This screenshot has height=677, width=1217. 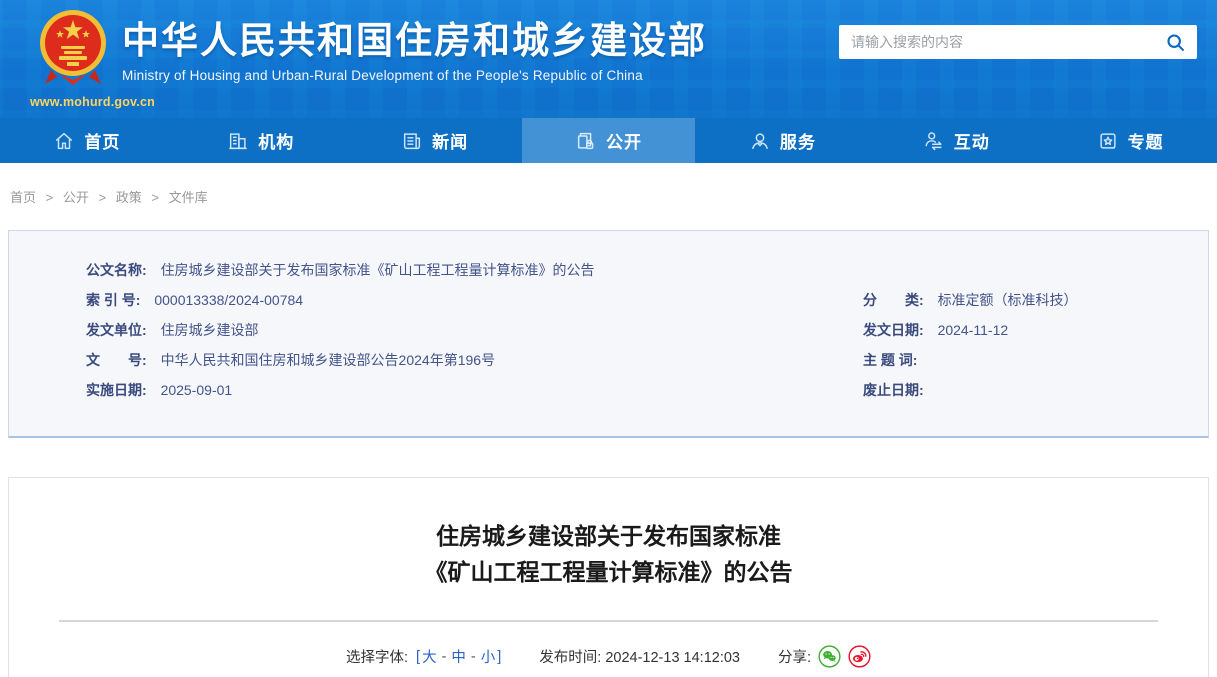 I want to click on wechat-icon, so click(x=829, y=656).